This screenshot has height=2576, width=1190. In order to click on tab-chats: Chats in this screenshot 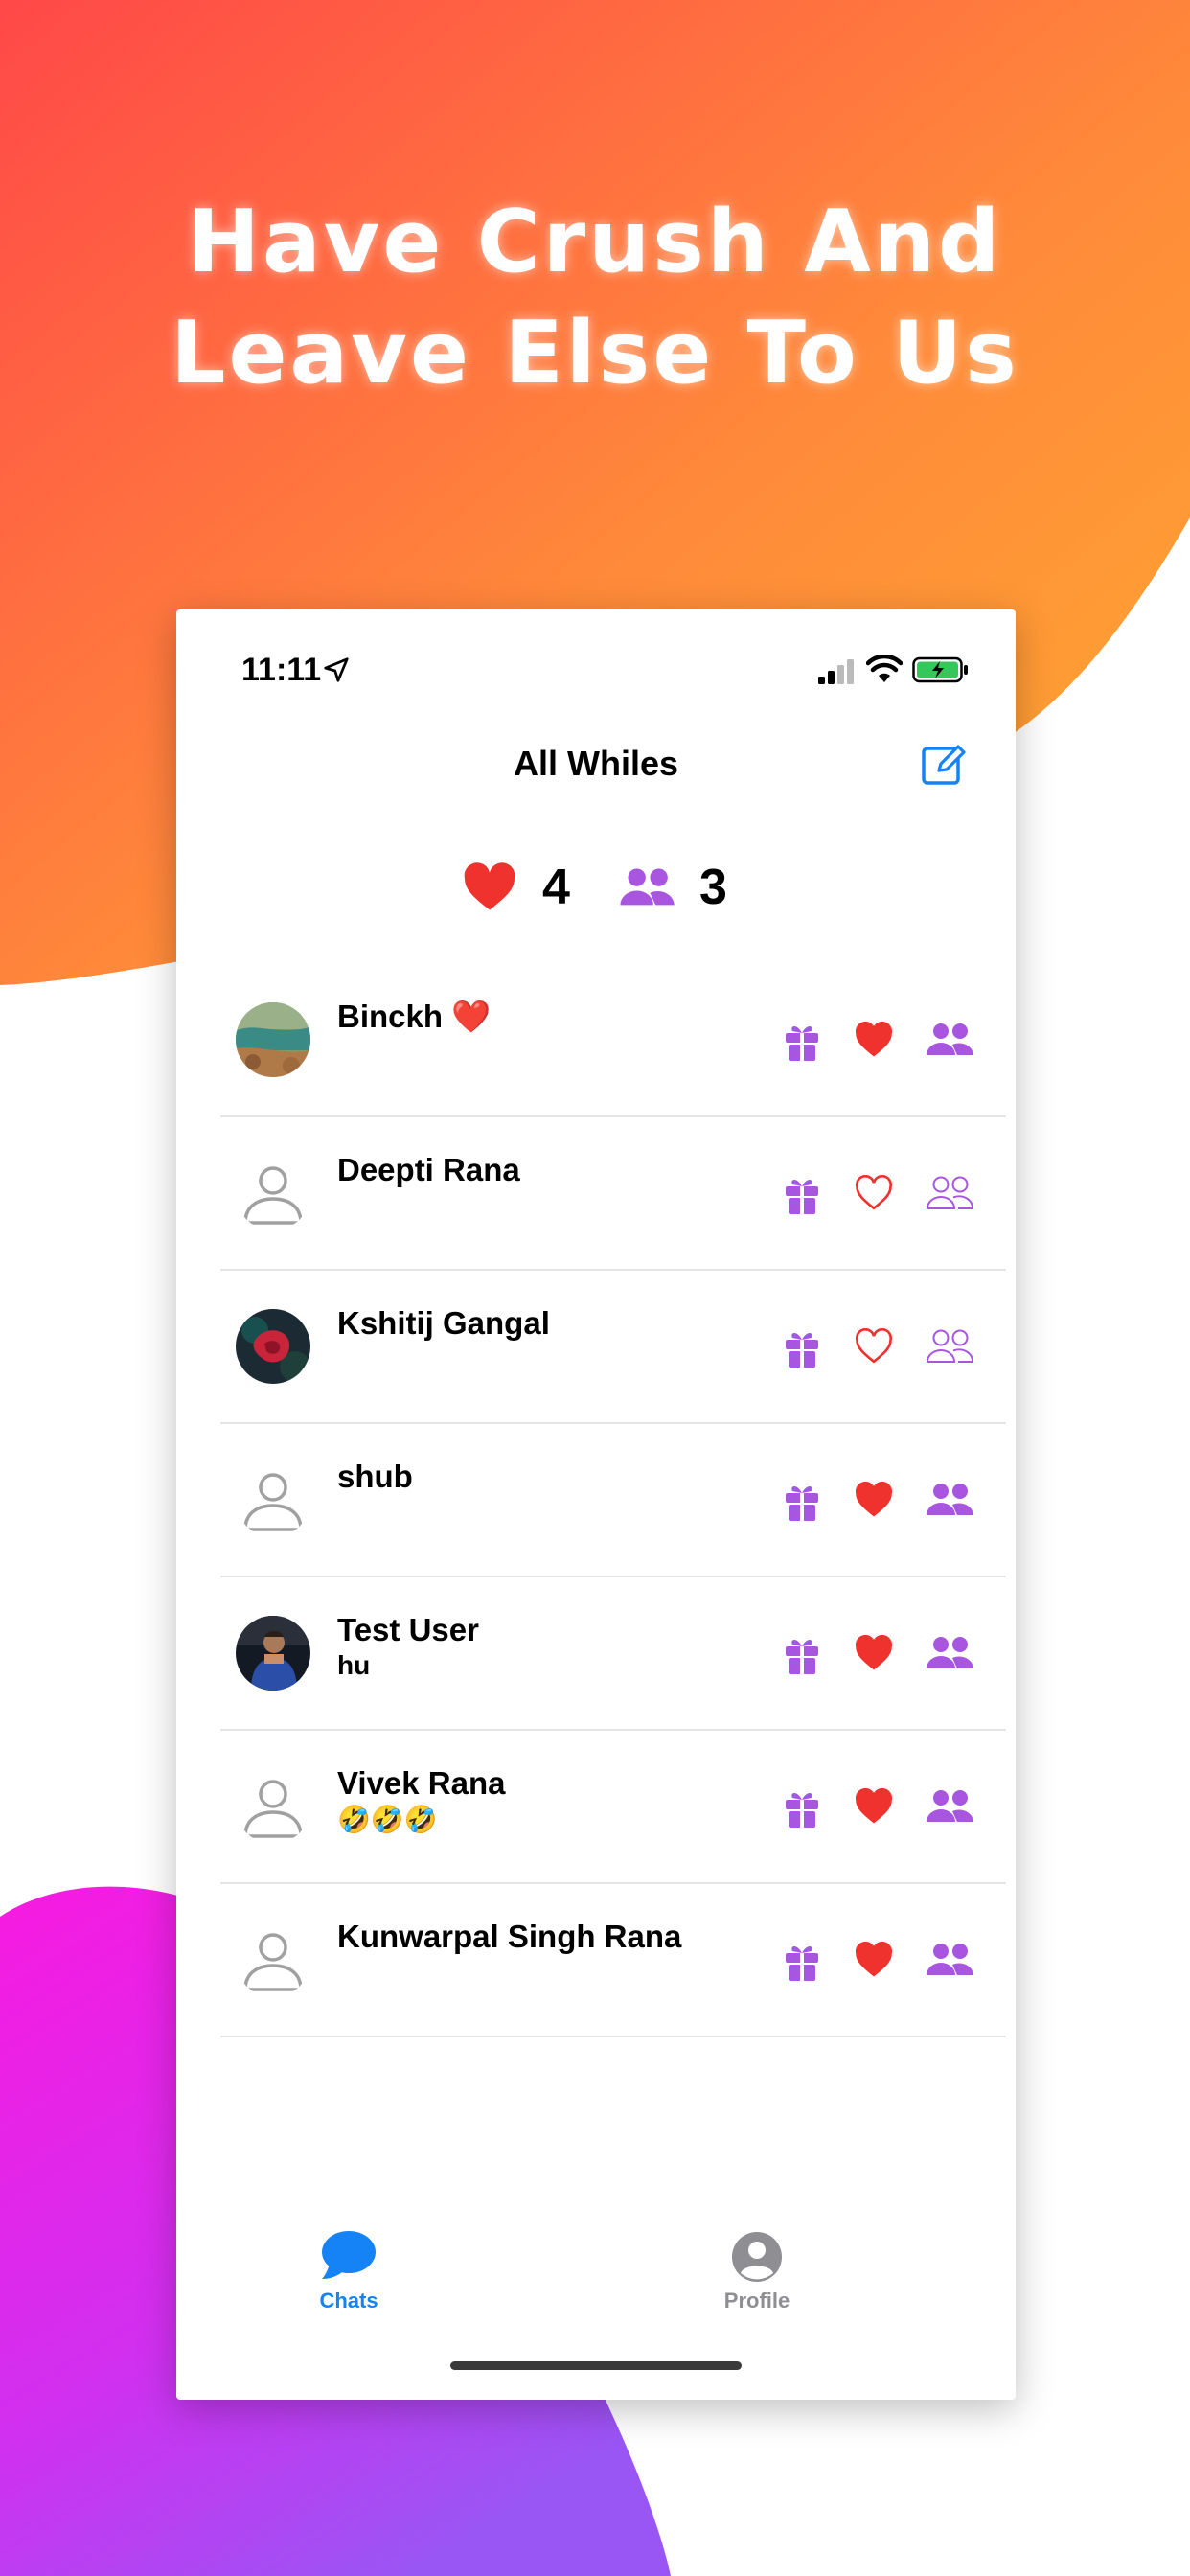, I will do `click(349, 2271)`.